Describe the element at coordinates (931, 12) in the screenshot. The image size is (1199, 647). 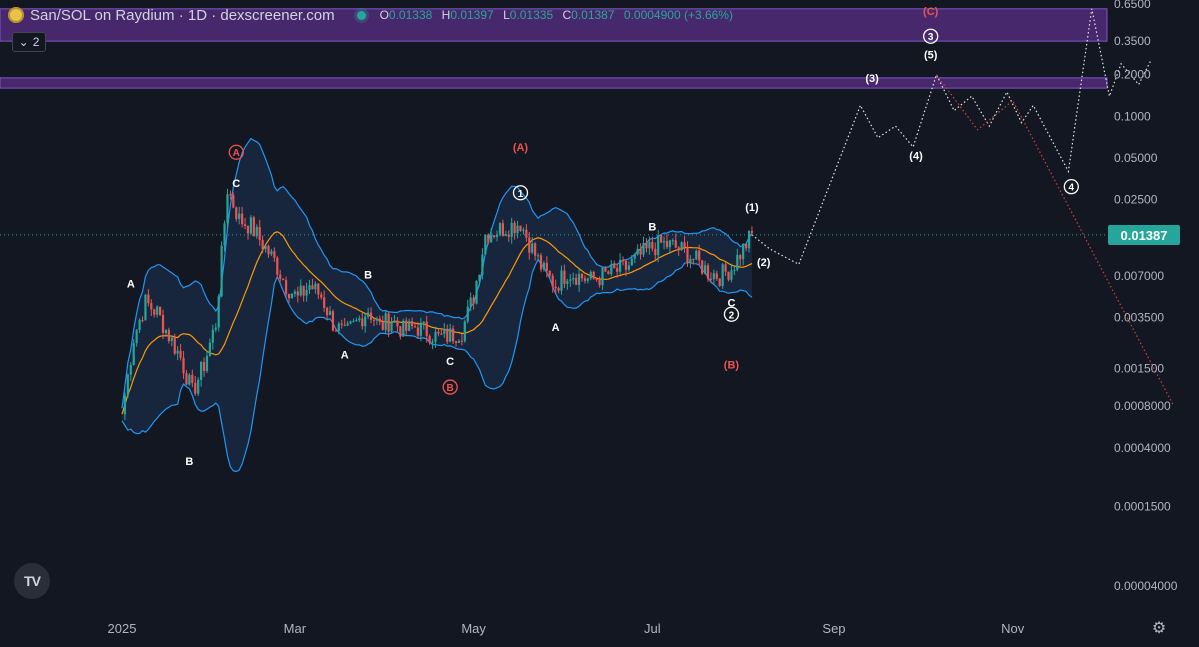
I see `wave-label: (C)` at that location.